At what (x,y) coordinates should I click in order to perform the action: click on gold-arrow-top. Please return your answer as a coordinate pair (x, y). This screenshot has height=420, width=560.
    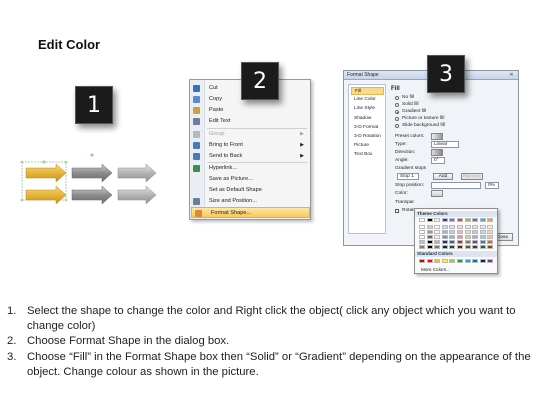
    Looking at the image, I should click on (46, 173).